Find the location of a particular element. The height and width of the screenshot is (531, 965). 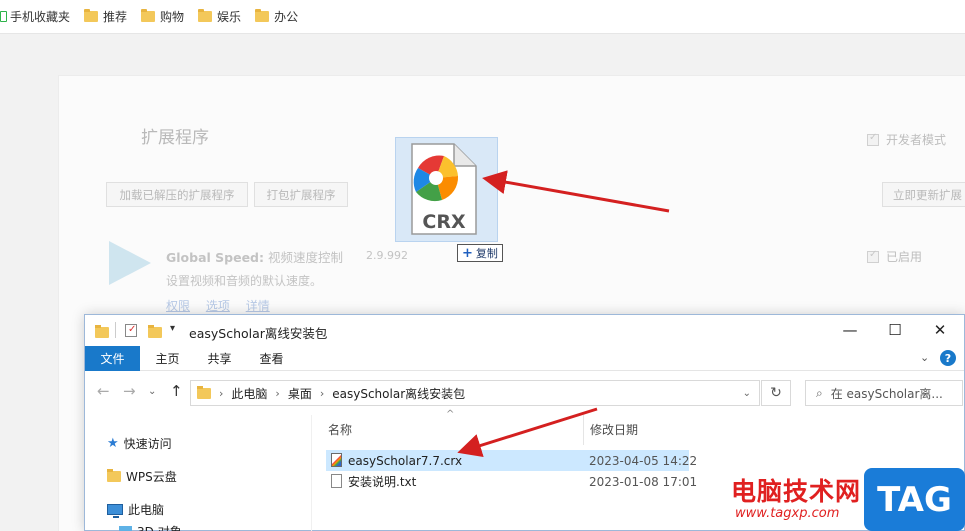

nav-3d-objects: 3D 对象 is located at coordinates (150, 527).